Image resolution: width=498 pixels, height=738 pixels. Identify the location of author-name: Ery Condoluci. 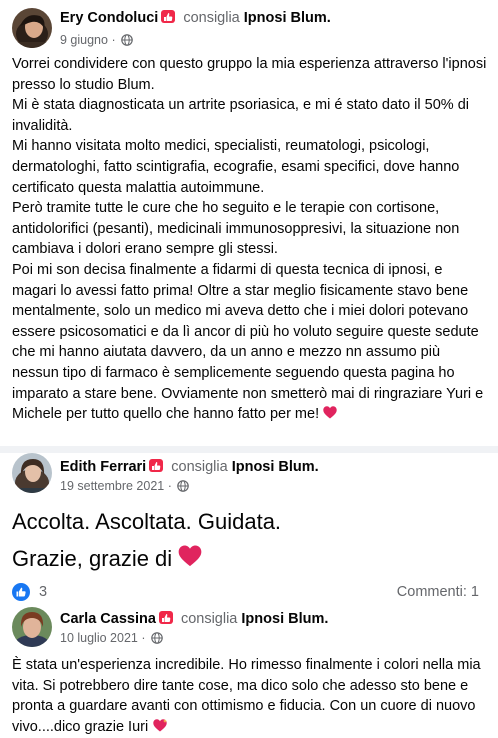
(109, 18).